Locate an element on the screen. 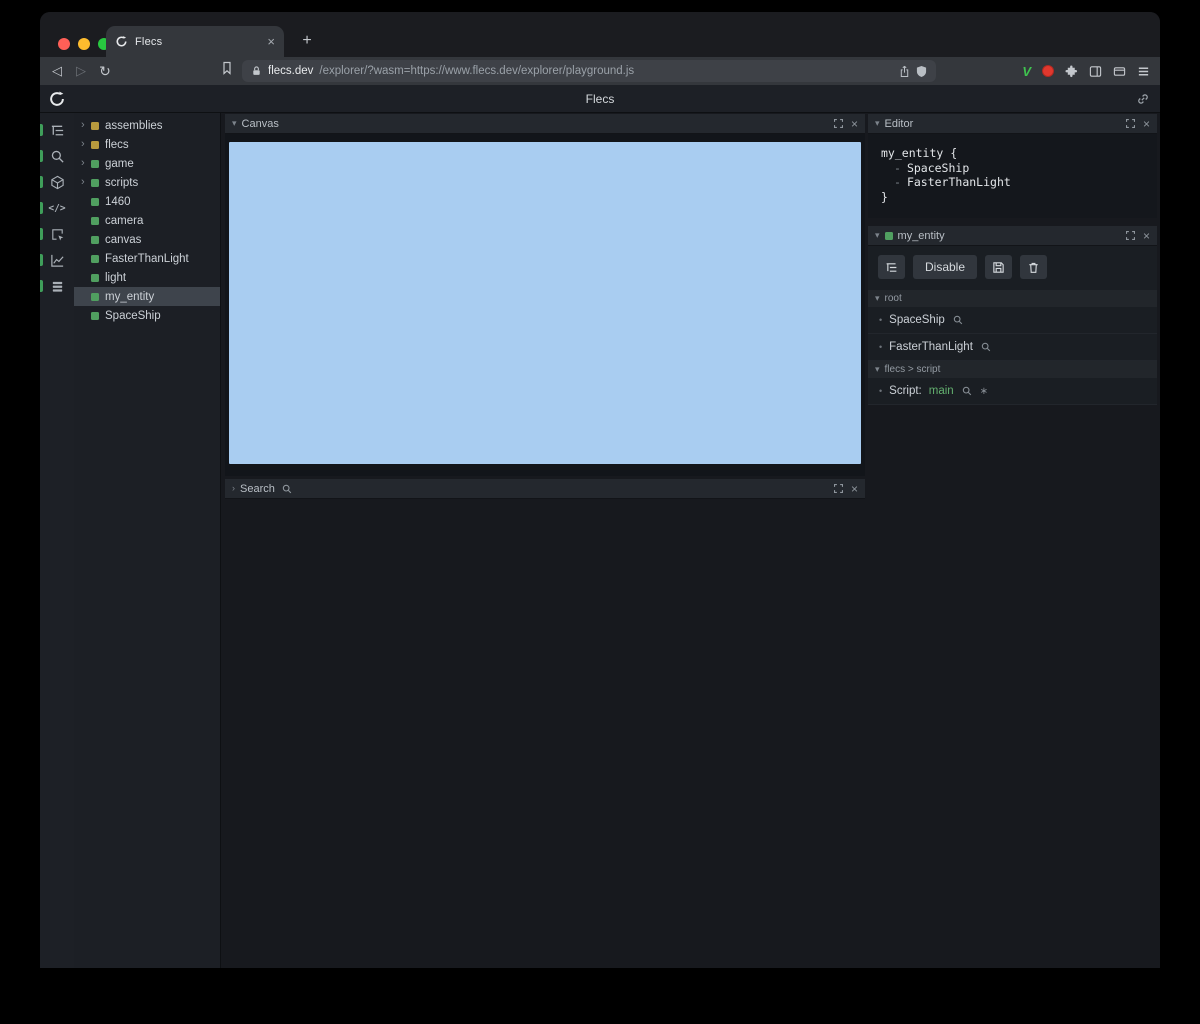  extensions-puzzle-icon is located at coordinates (1071, 71).